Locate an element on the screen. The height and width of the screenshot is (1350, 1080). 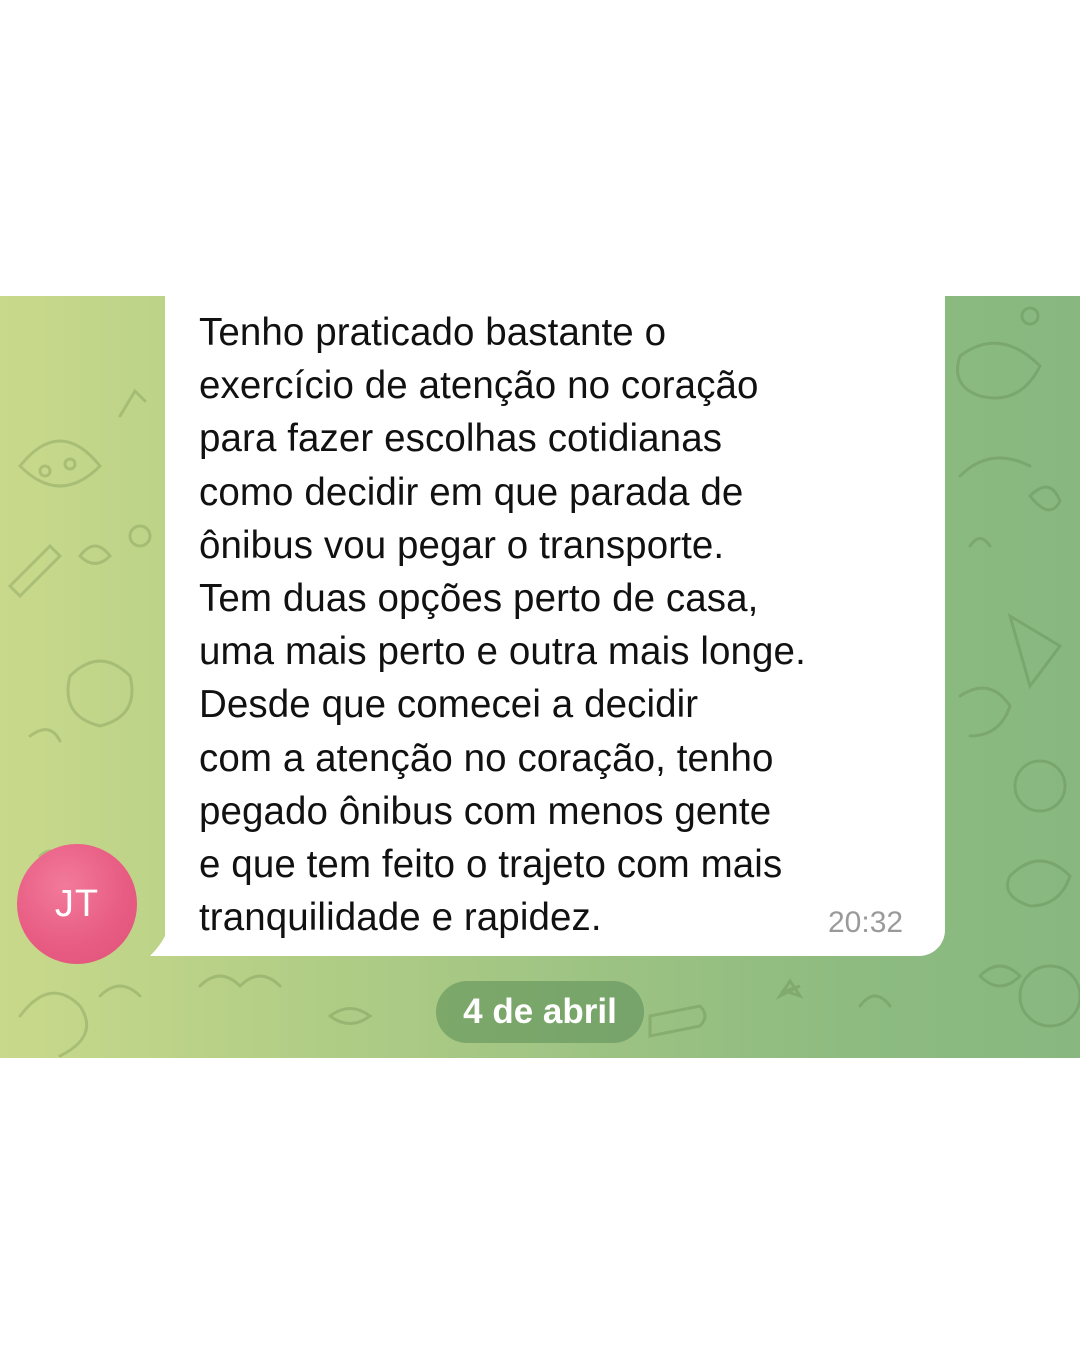
date-separator: 4 de abril is located at coordinates (540, 1012).